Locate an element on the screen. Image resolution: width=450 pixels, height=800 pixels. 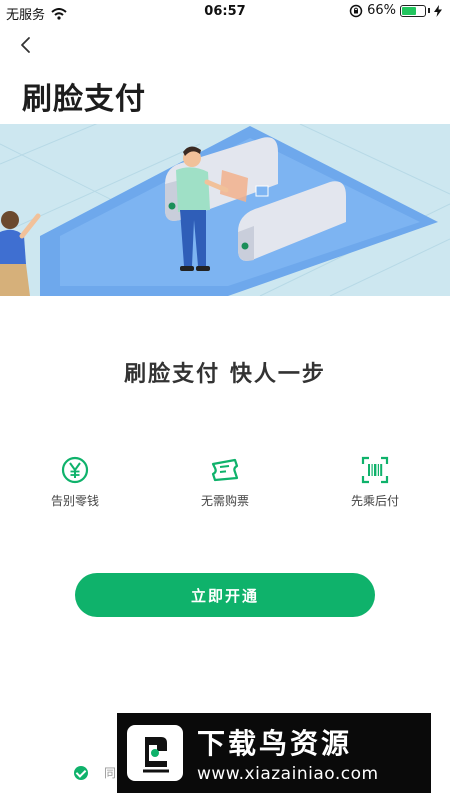
battery-percent: 66% is located at coordinates (381, 10).